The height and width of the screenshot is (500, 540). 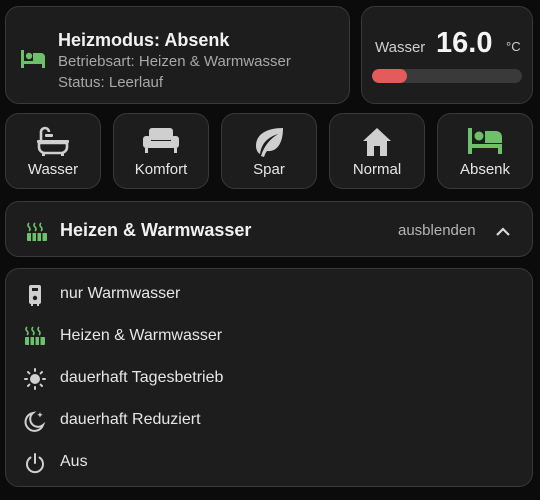 I want to click on water-temperature-card: Wasser 16.0 °C, so click(x=447, y=55).